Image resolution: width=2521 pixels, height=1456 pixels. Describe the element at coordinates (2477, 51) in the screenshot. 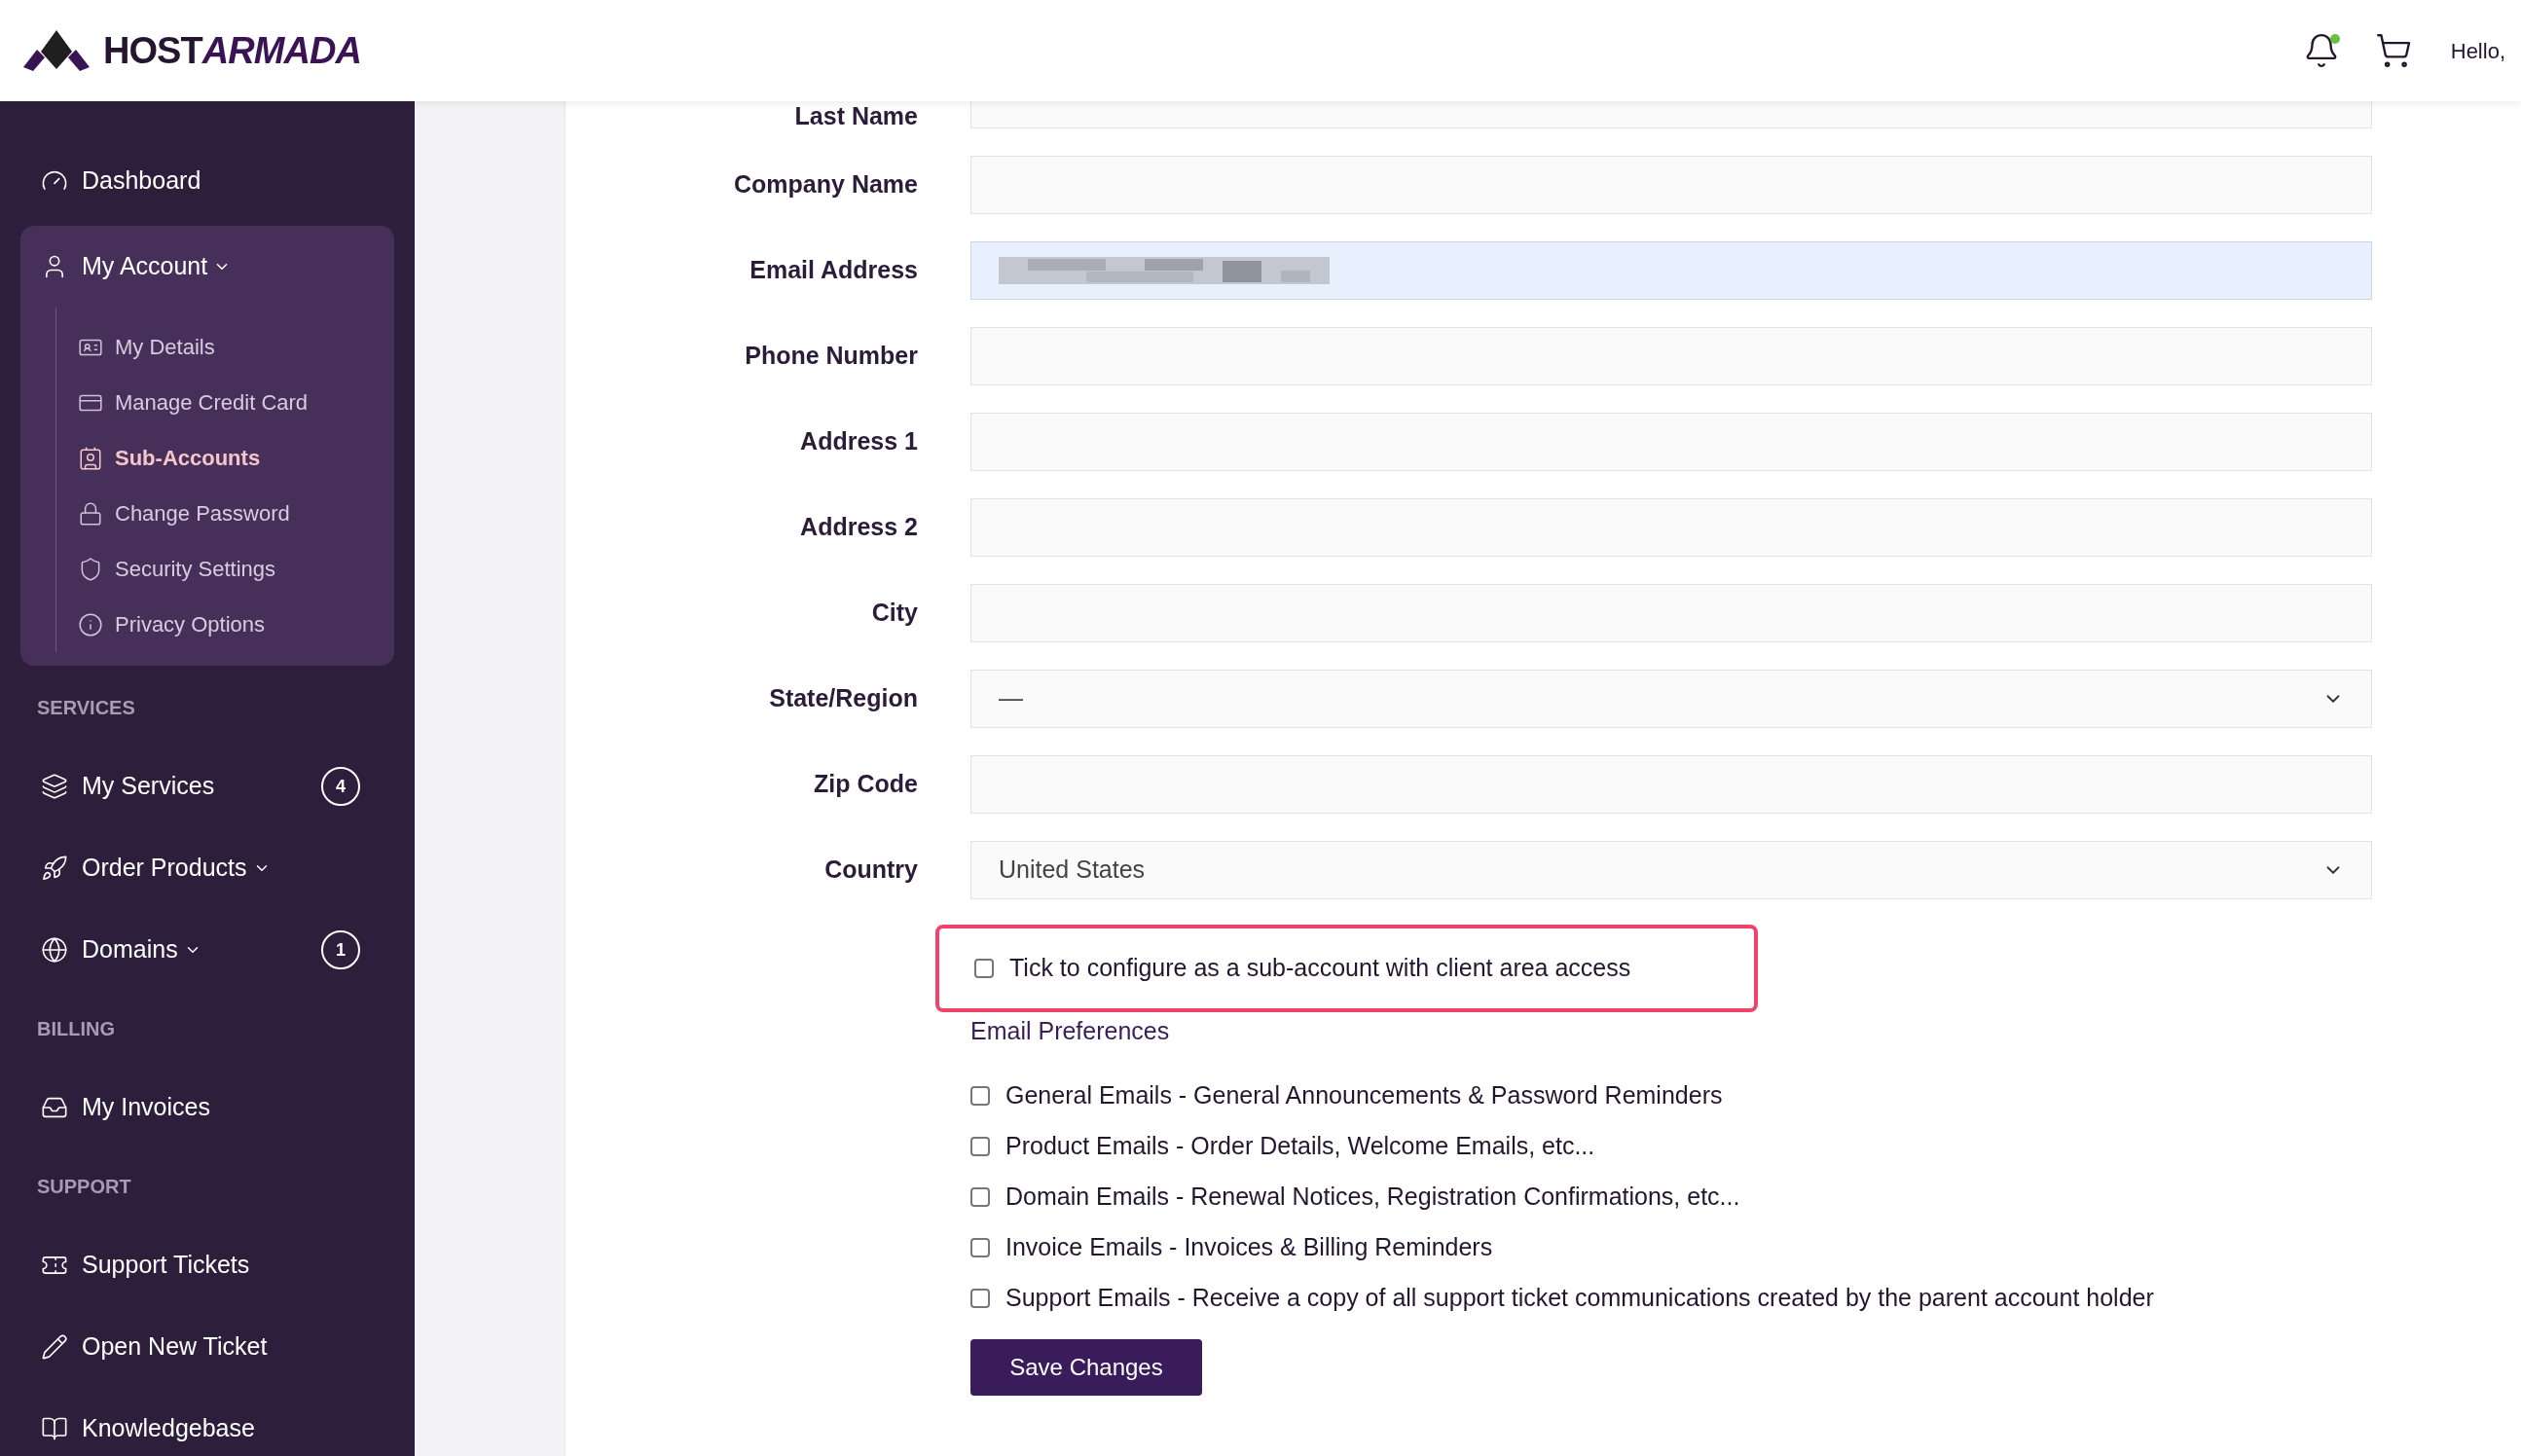

I see `greeting-text: Hello,` at that location.